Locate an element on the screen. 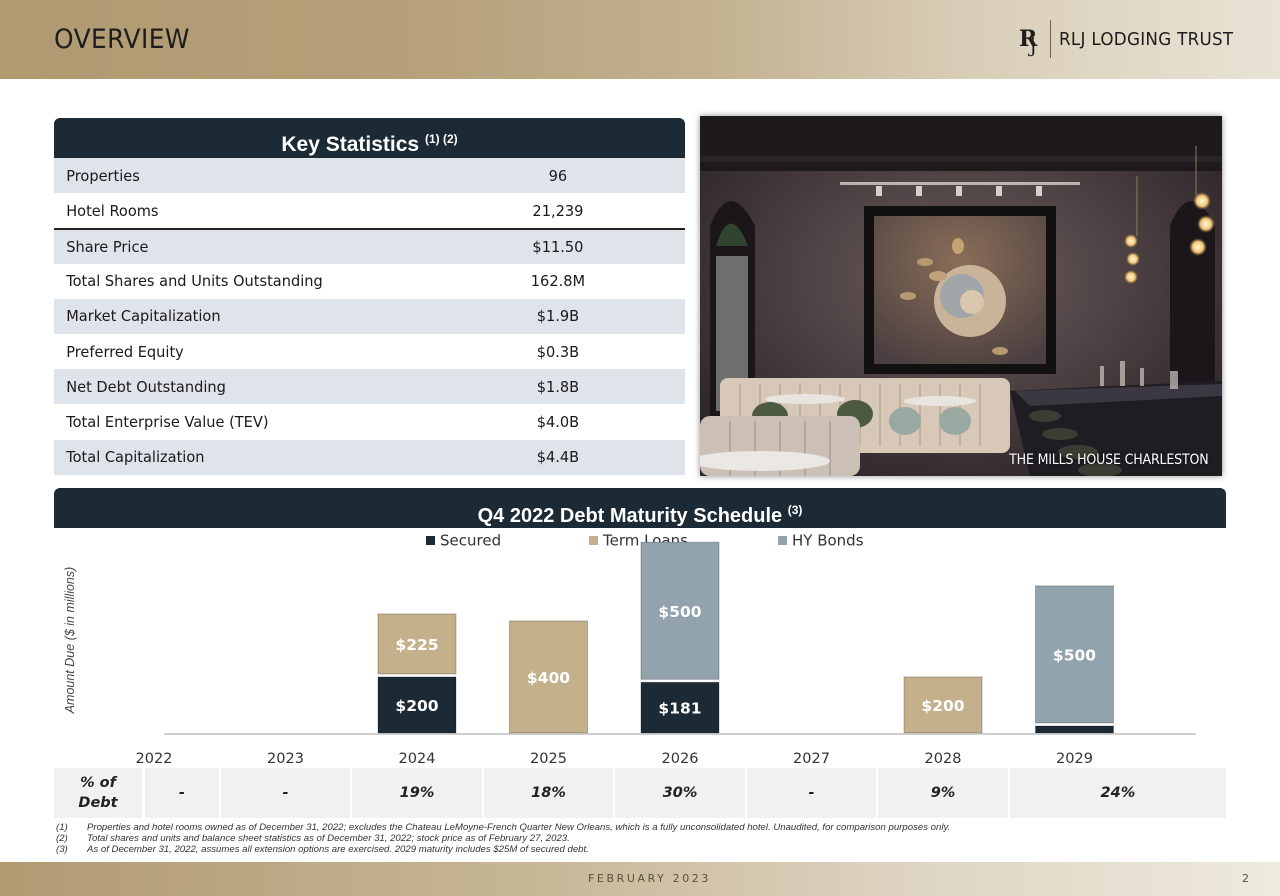  stats-value: 96 is located at coordinates (558, 175).